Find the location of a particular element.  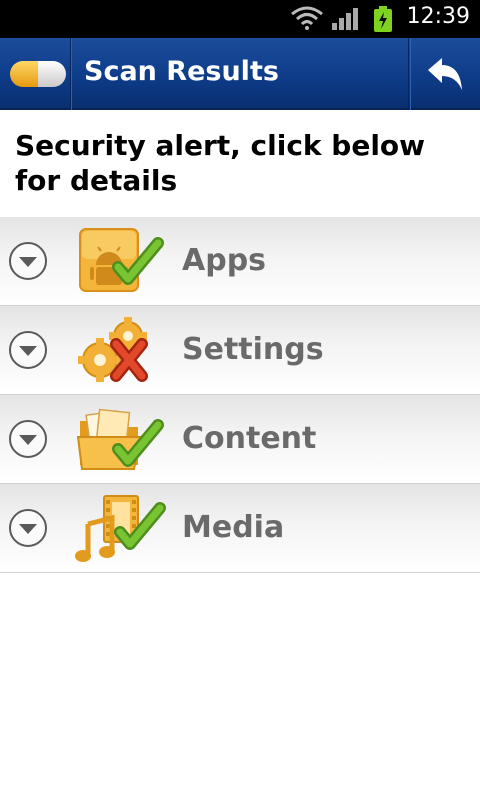

page-title: Scan Results is located at coordinates (181, 71).